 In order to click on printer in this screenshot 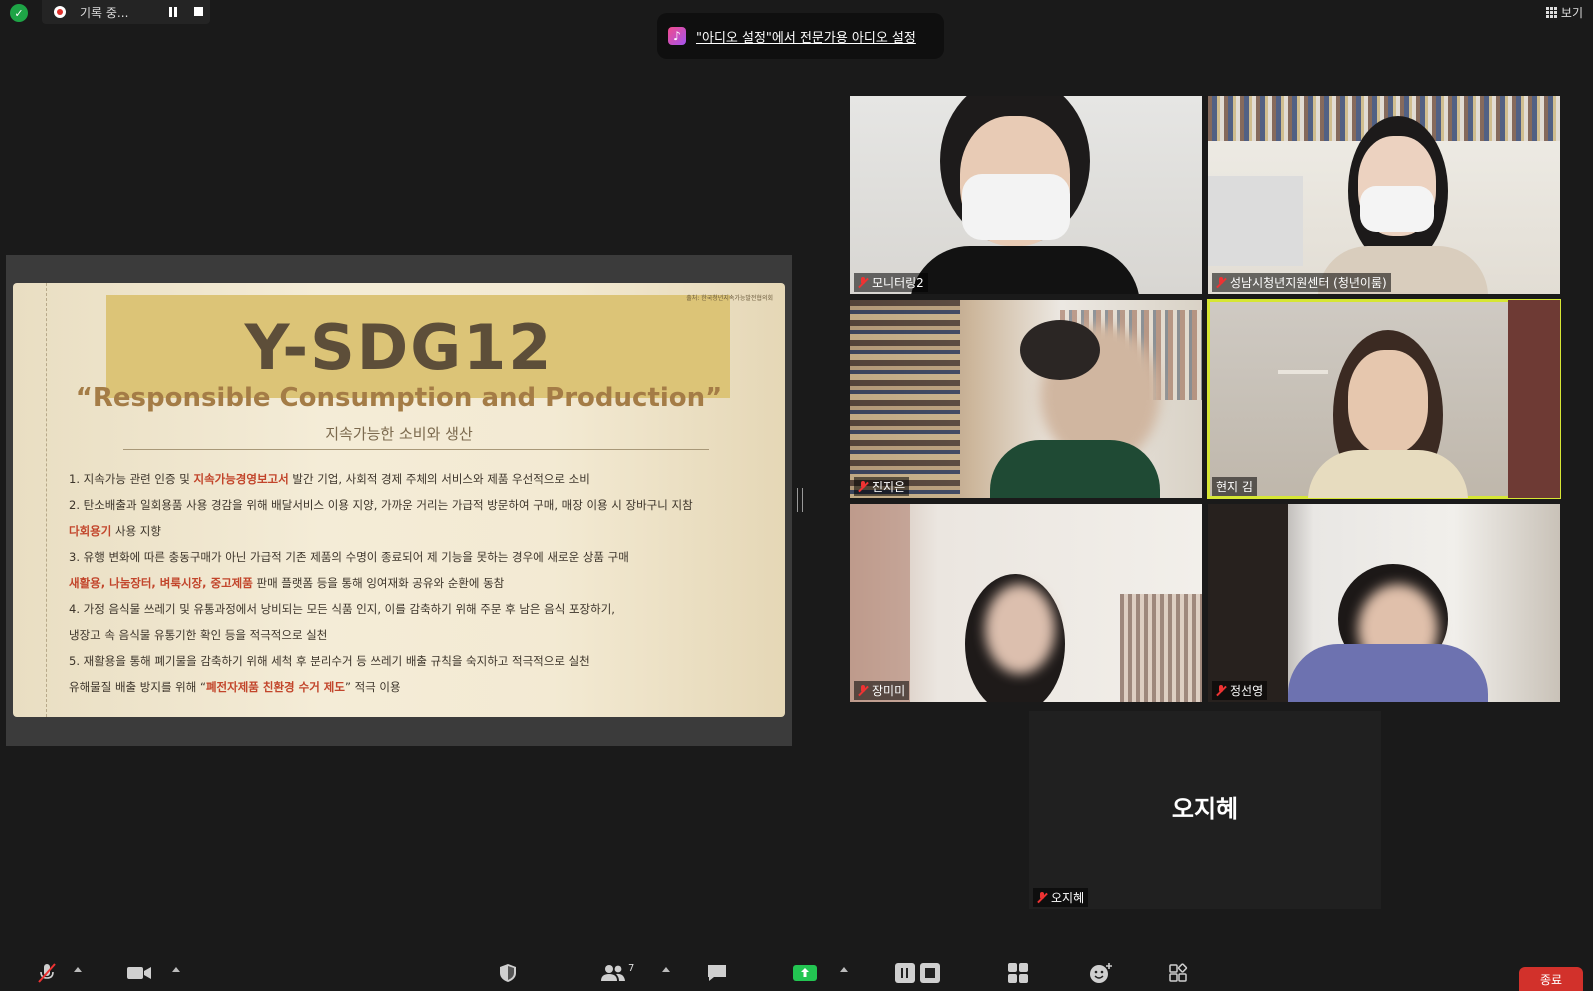, I will do `click(1255, 221)`.